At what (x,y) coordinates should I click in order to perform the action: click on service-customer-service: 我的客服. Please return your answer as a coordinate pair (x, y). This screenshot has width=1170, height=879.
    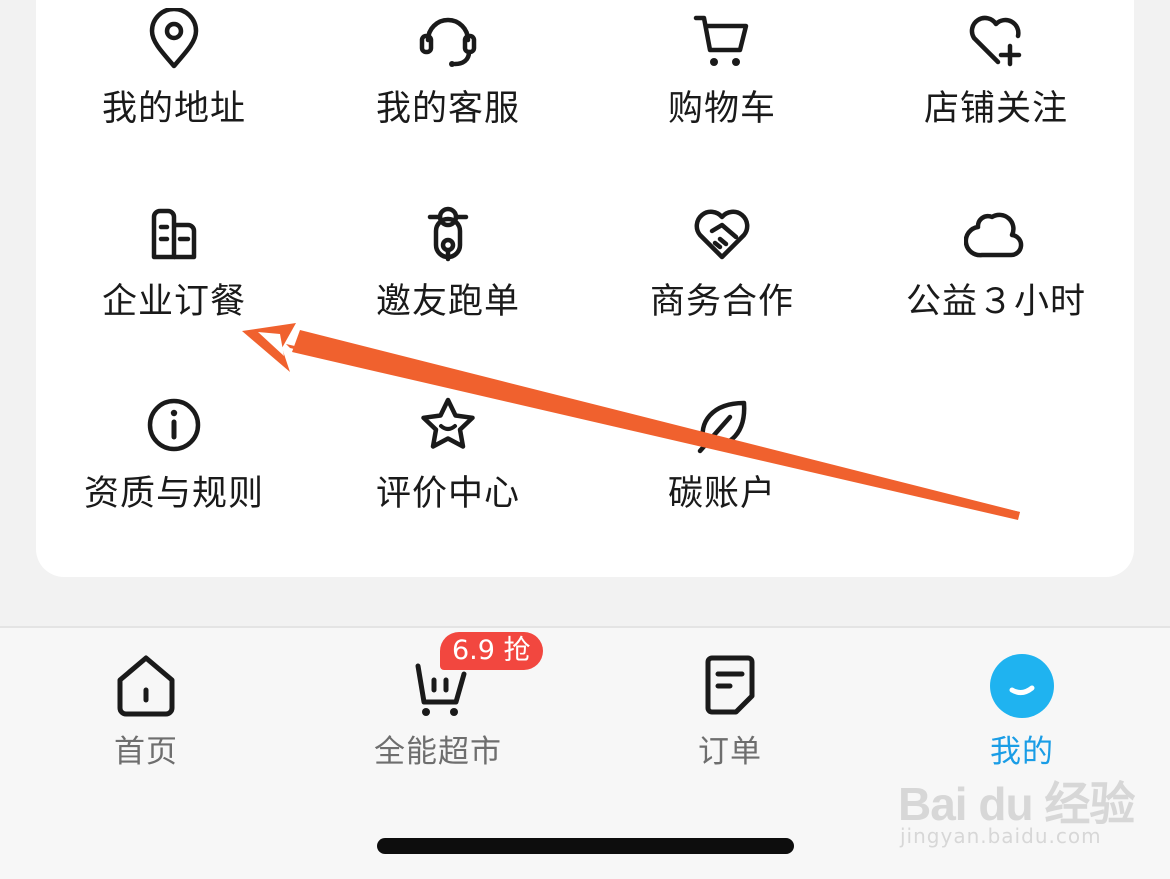
    Looking at the image, I should click on (448, 75).